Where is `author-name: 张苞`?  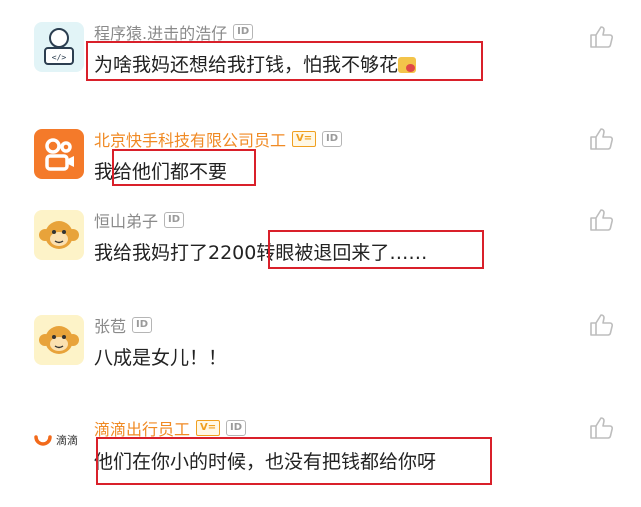
author-name: 张苞 is located at coordinates (110, 326).